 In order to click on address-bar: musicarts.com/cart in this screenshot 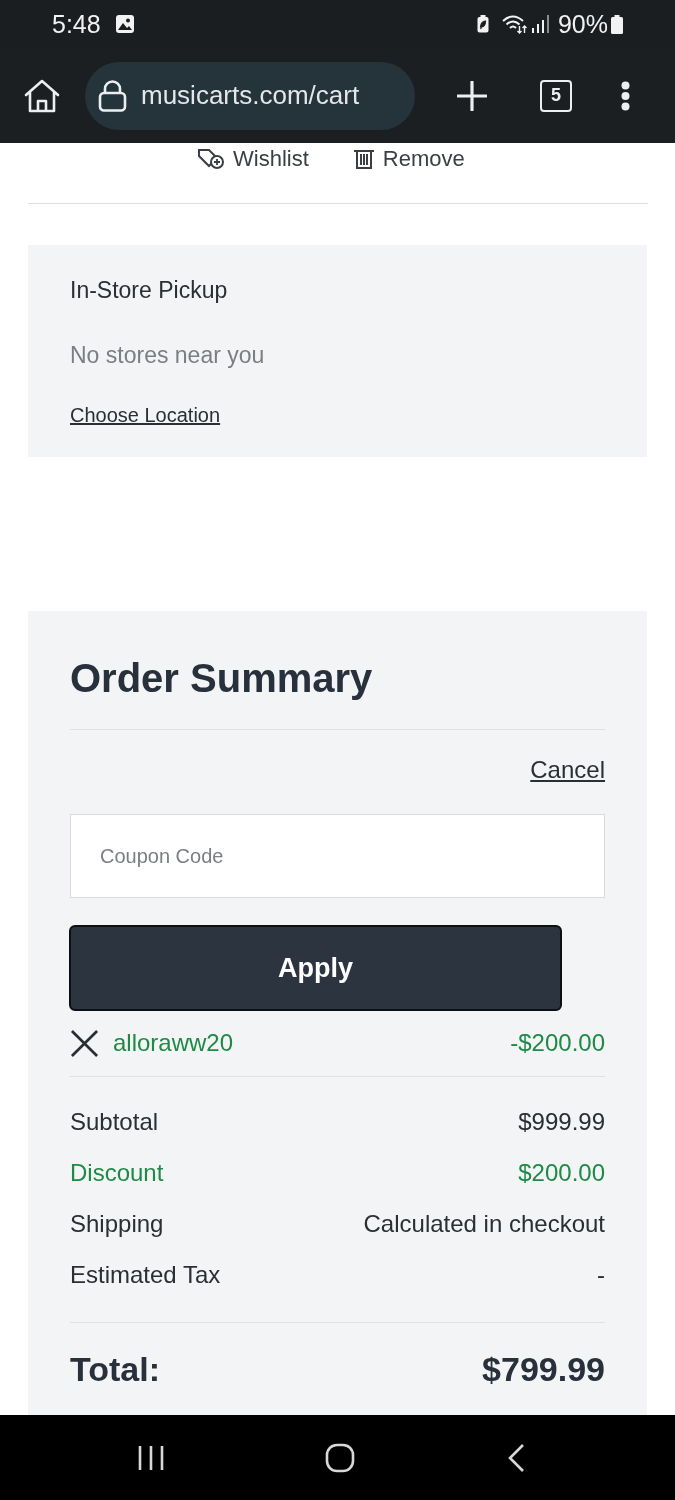, I will do `click(250, 95)`.